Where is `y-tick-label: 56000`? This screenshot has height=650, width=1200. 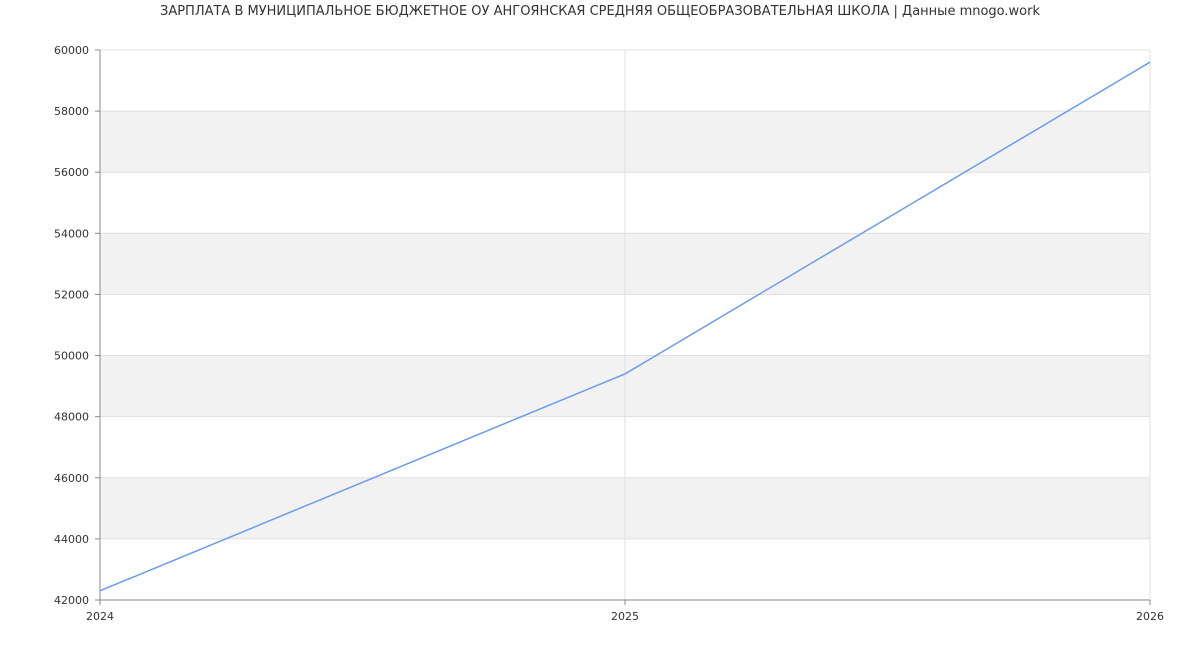
y-tick-label: 56000 is located at coordinates (71, 172).